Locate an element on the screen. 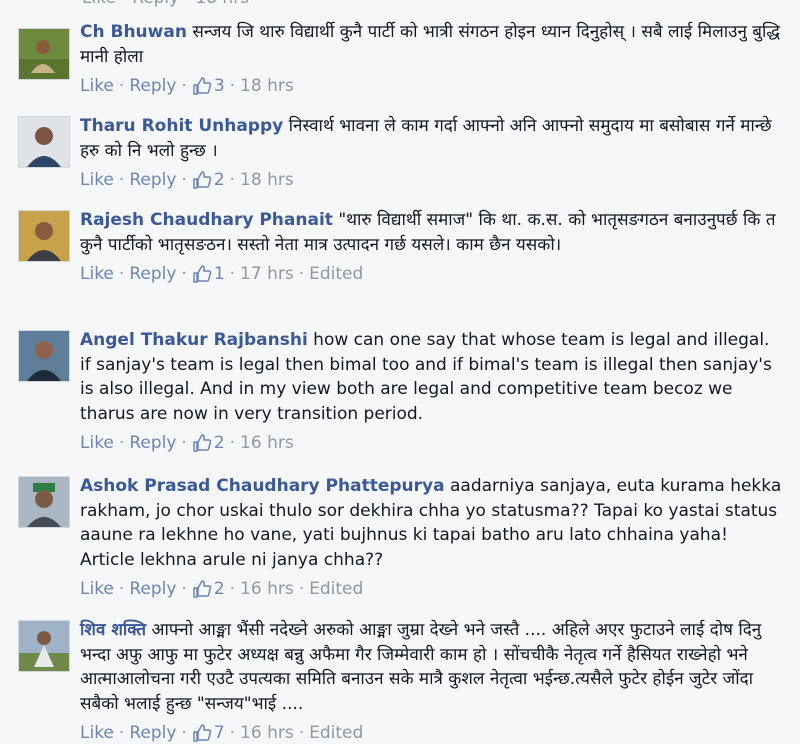  comment-author: Rajesh Chaudhary Phanait is located at coordinates (206, 220).